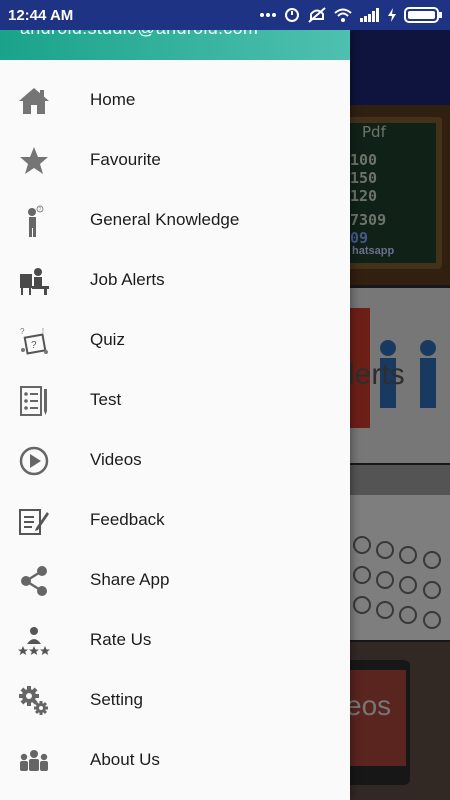  Describe the element at coordinates (175, 760) in the screenshot. I see `menu-item-about-us: About Us` at that location.